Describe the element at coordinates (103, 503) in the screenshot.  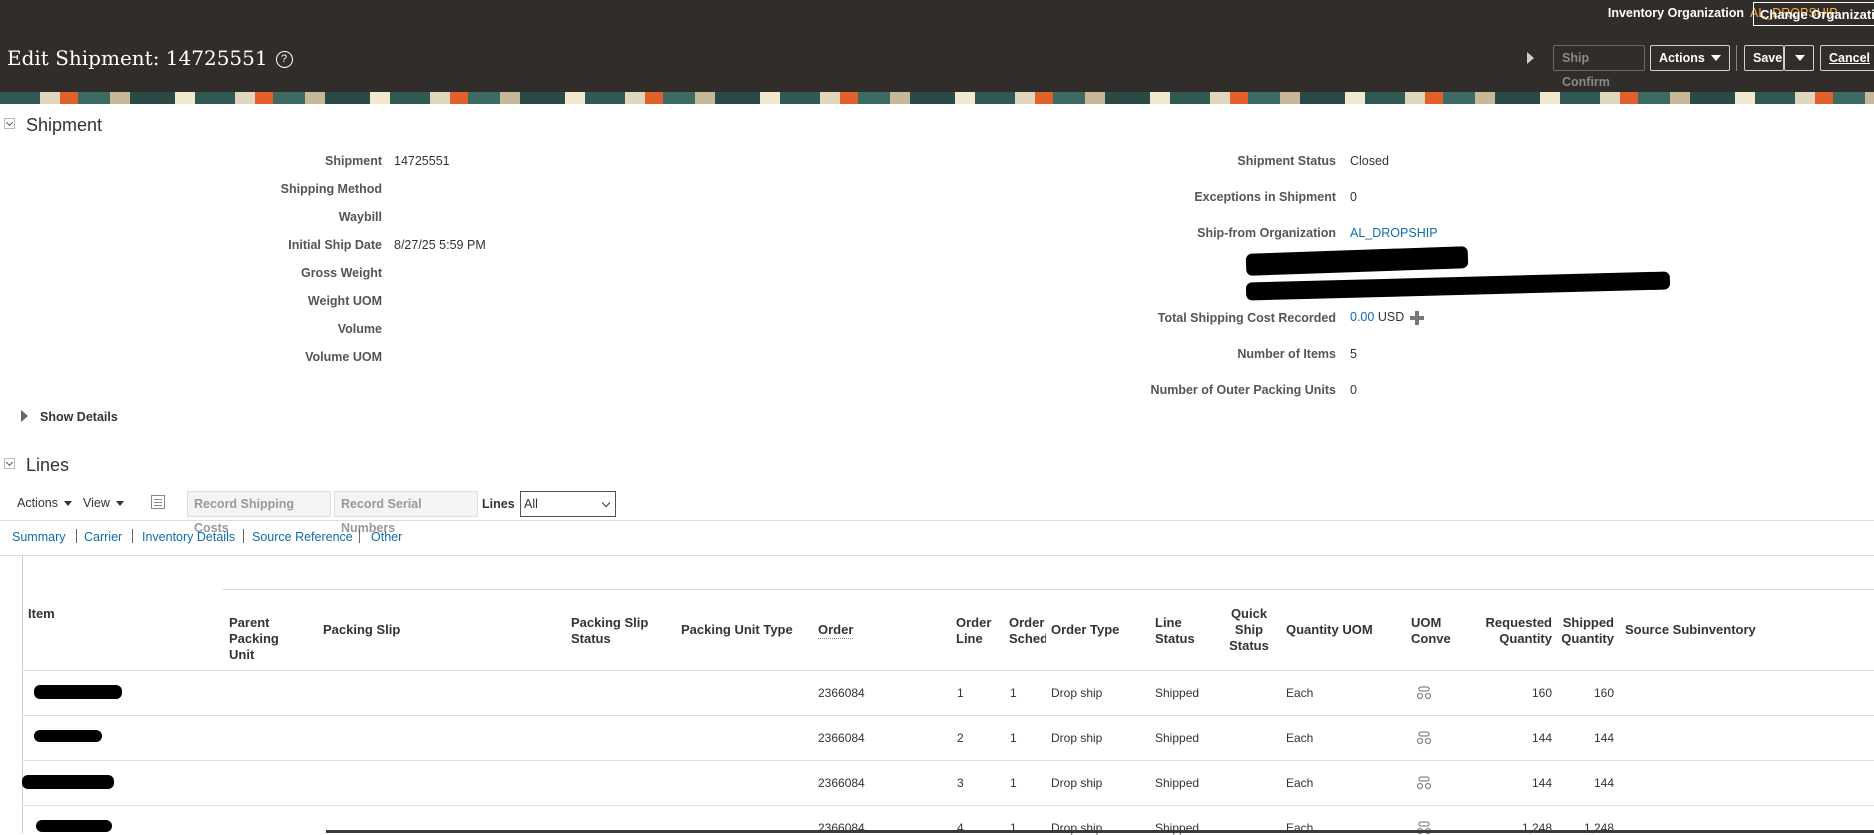
I see `lines-view-menu: View` at that location.